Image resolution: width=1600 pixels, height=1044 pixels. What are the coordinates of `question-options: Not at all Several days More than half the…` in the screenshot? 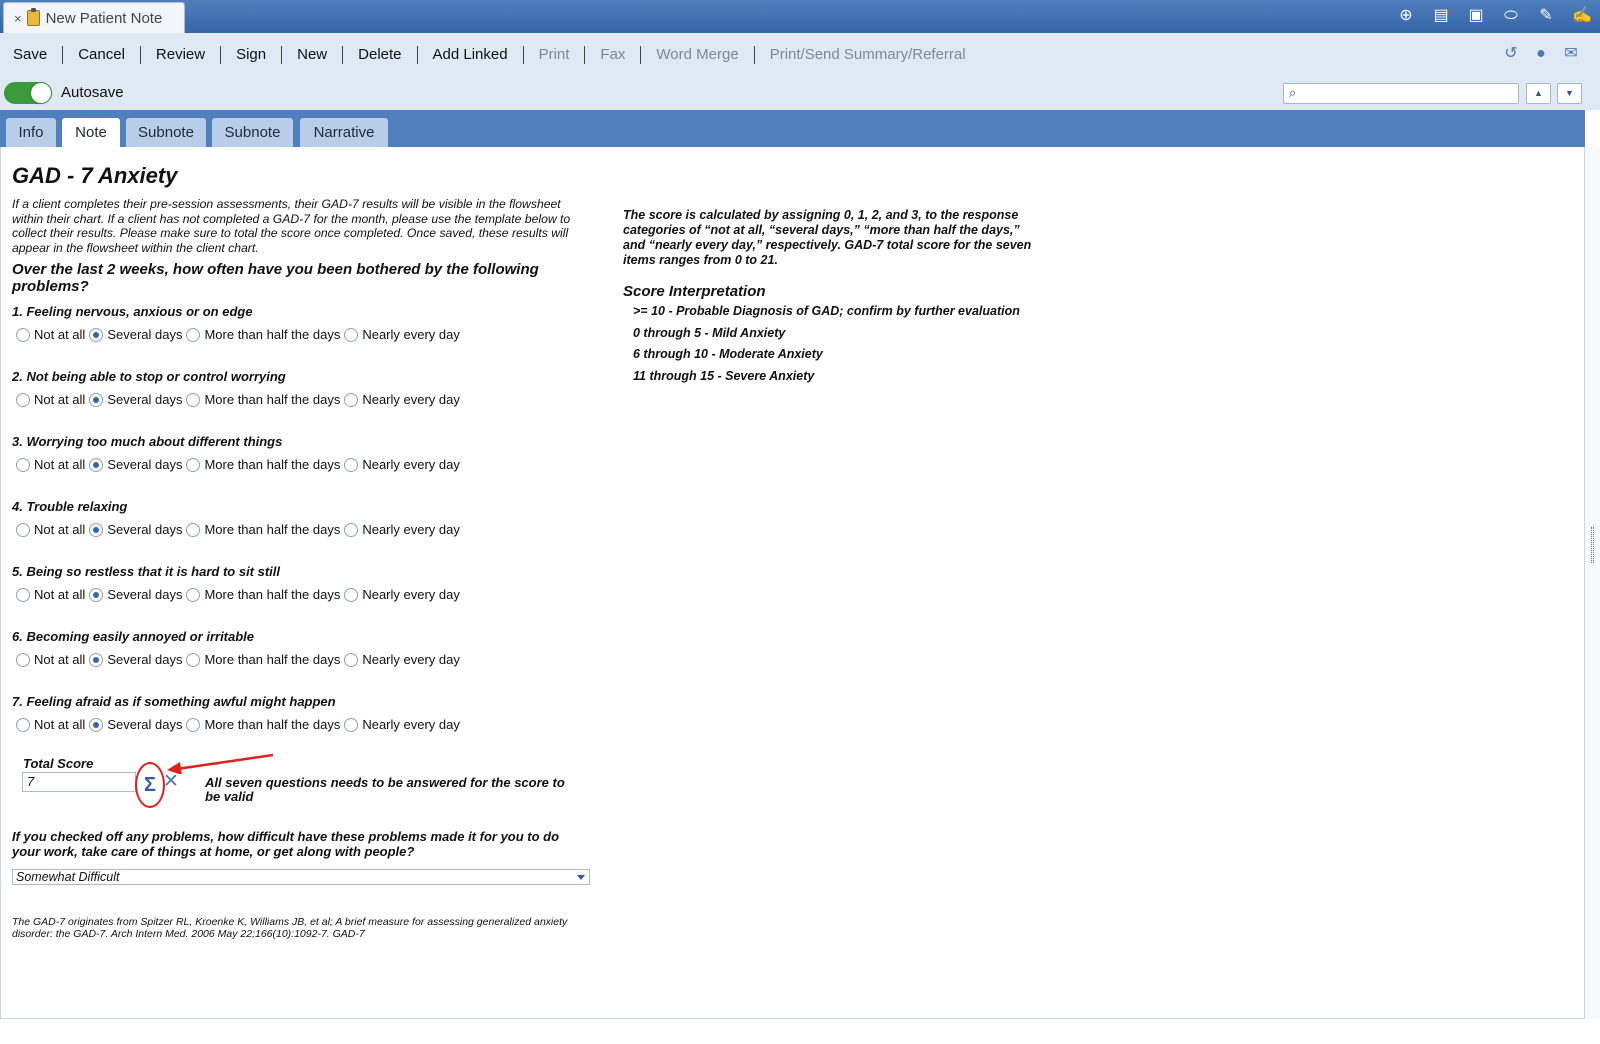 It's located at (240, 464).